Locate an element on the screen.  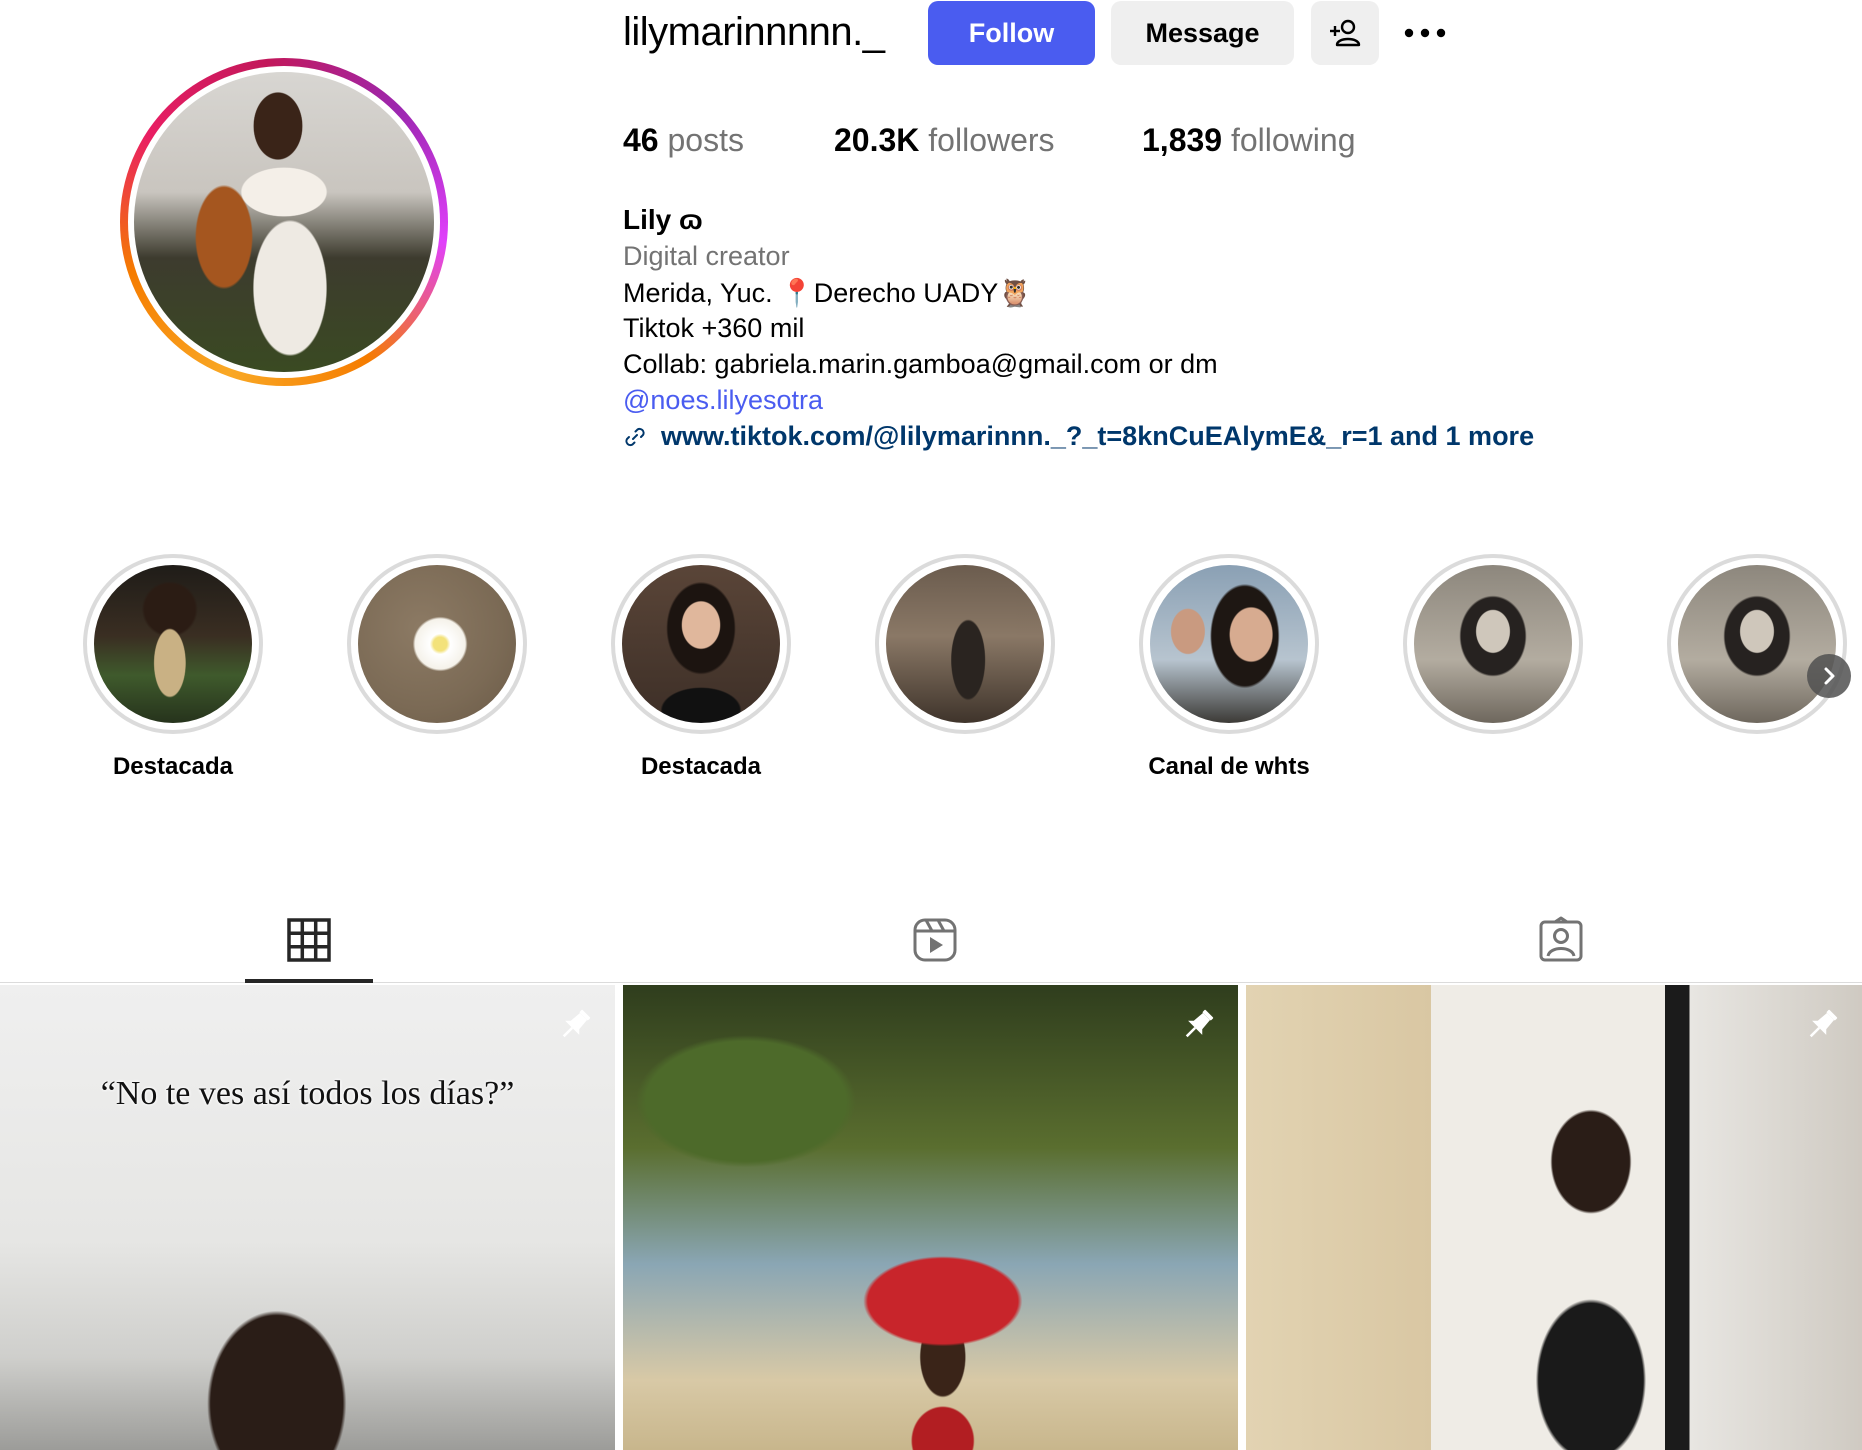
bio-category: Digital creator is located at coordinates (706, 256).